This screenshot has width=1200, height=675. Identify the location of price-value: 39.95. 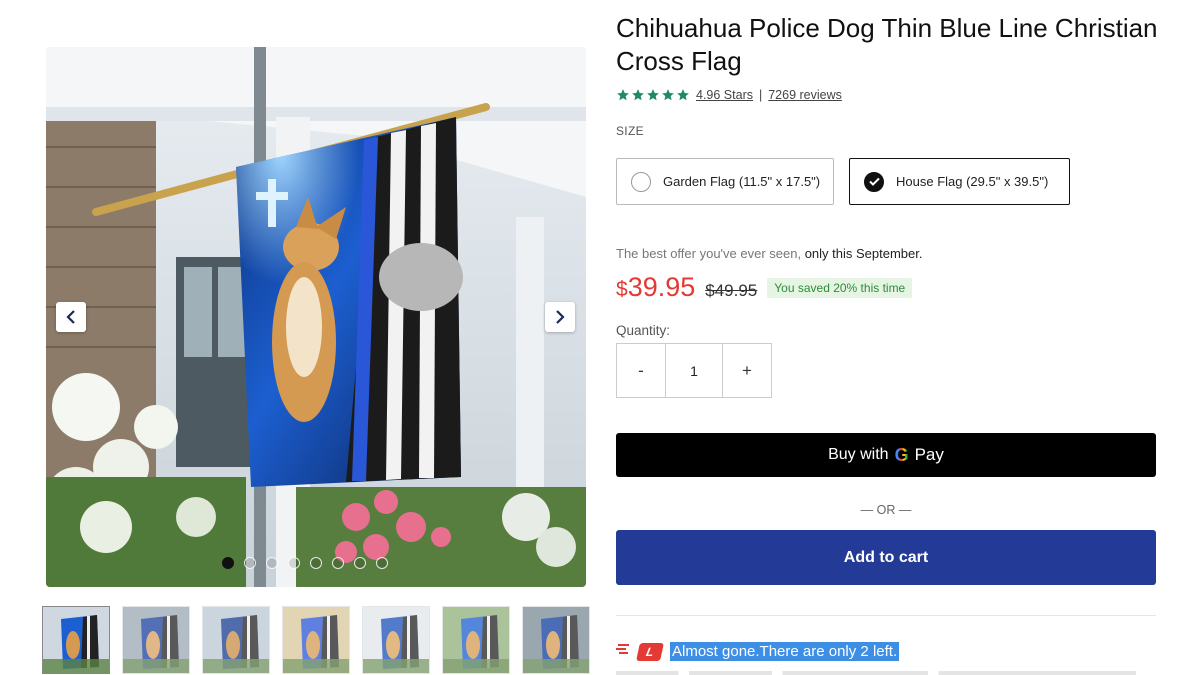
(661, 287).